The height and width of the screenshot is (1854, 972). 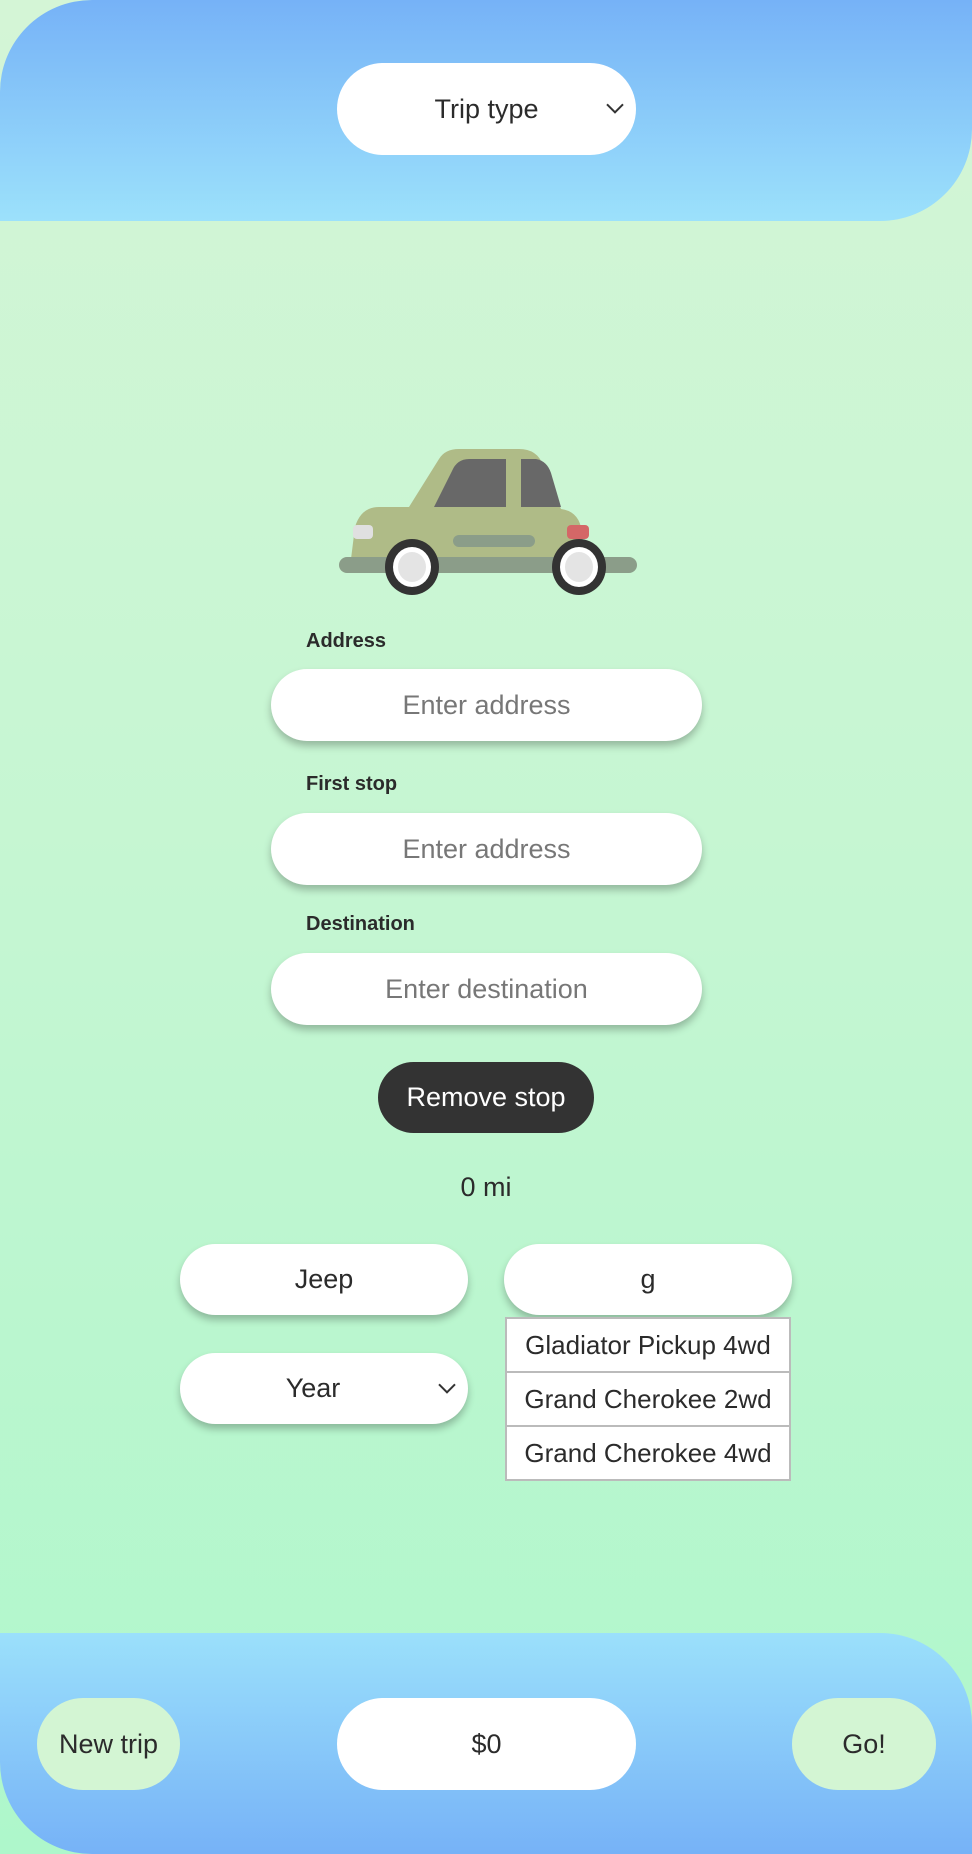 What do you see at coordinates (864, 1744) in the screenshot?
I see `go-button: Go!` at bounding box center [864, 1744].